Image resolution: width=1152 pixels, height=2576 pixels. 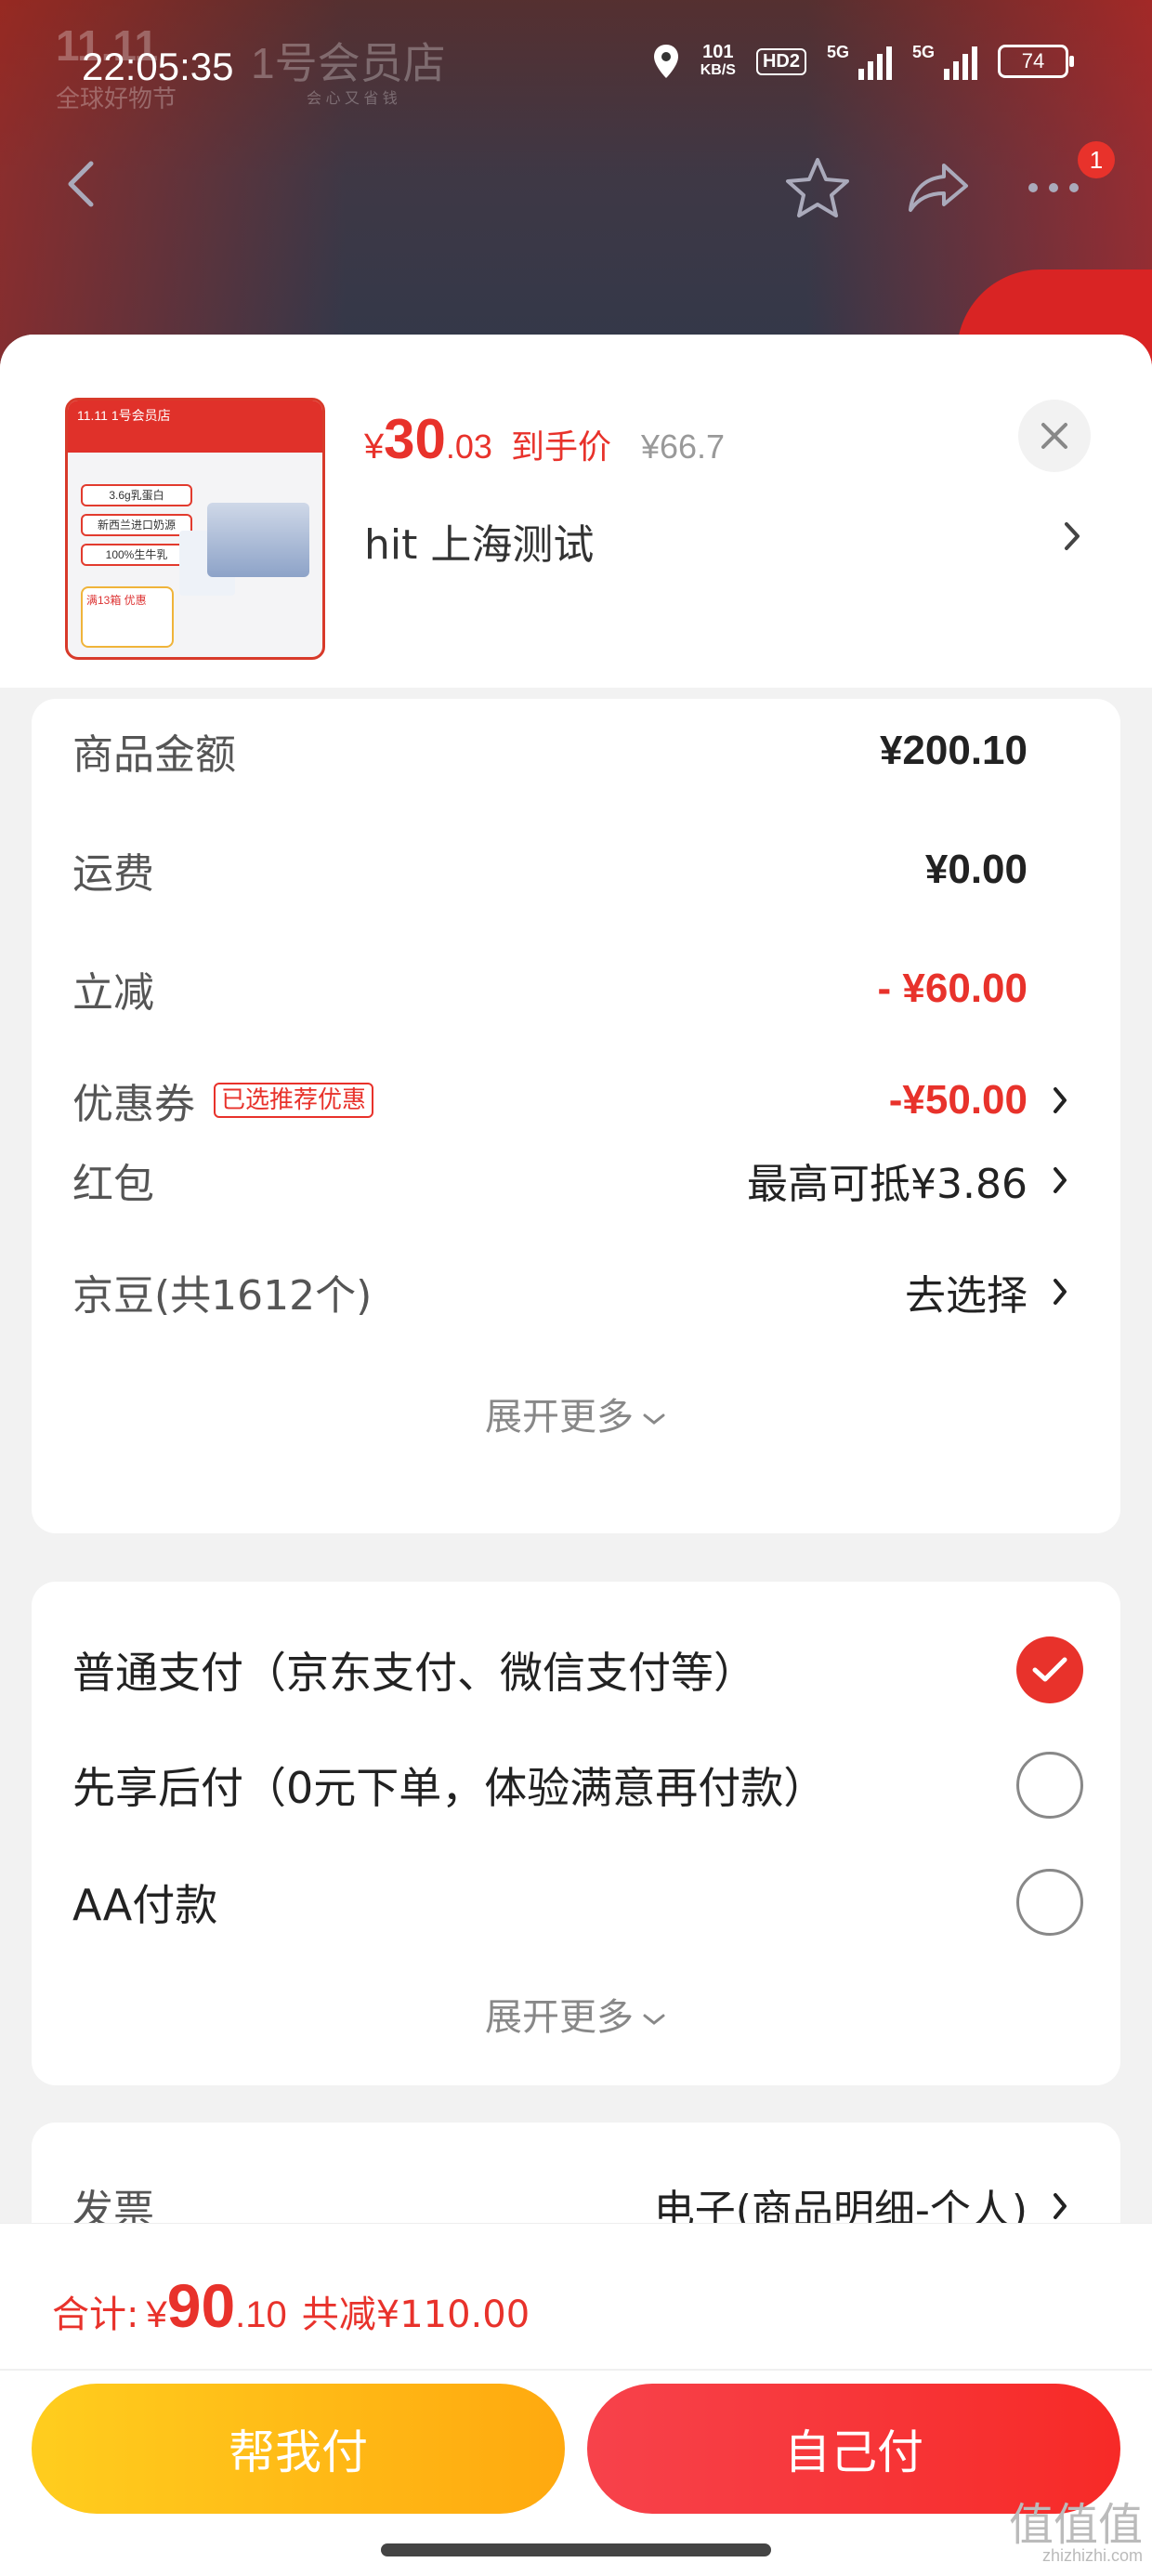 What do you see at coordinates (374, 447) in the screenshot?
I see `price-currency: ¥` at bounding box center [374, 447].